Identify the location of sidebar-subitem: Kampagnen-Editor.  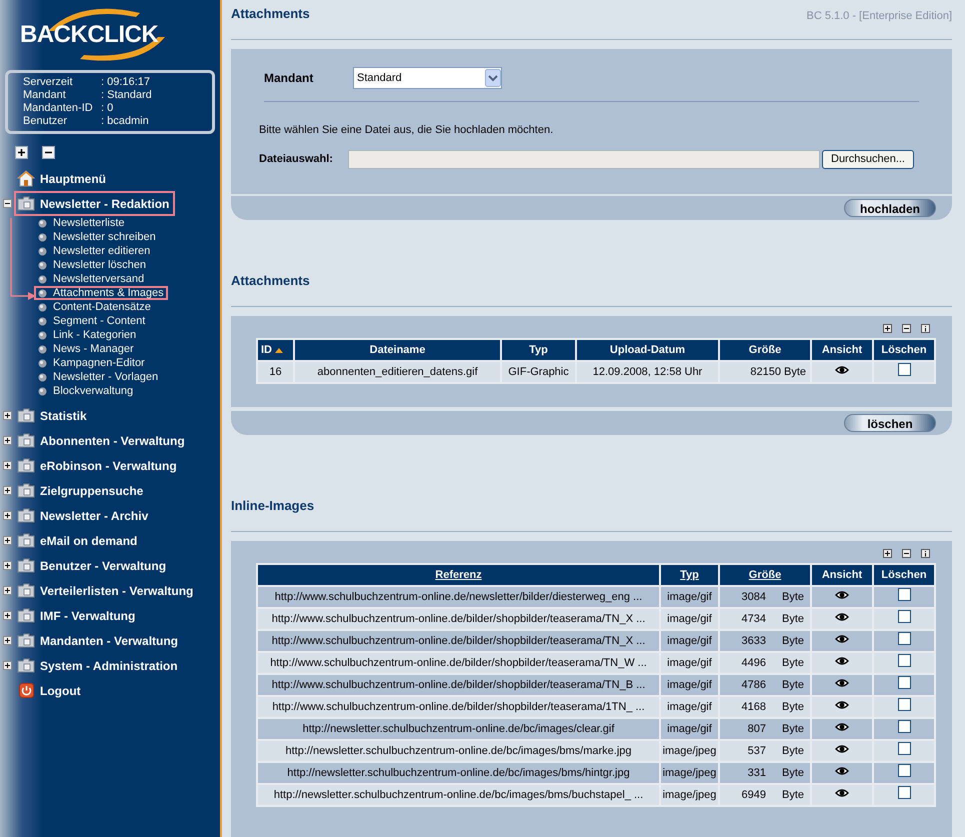
(91, 363).